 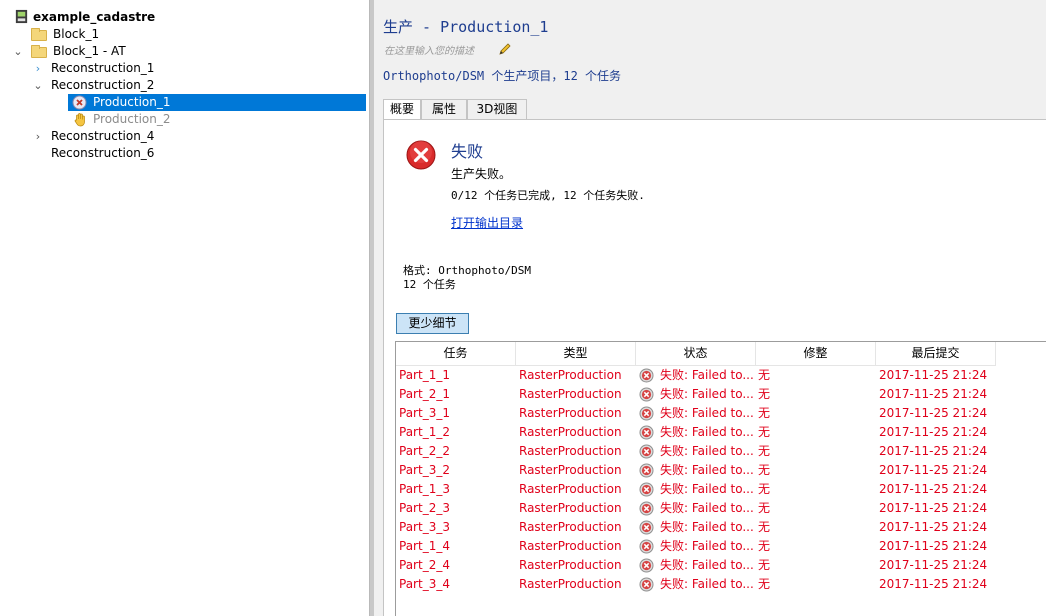 What do you see at coordinates (424, 489) in the screenshot?
I see `cell-task: Part_1_3` at bounding box center [424, 489].